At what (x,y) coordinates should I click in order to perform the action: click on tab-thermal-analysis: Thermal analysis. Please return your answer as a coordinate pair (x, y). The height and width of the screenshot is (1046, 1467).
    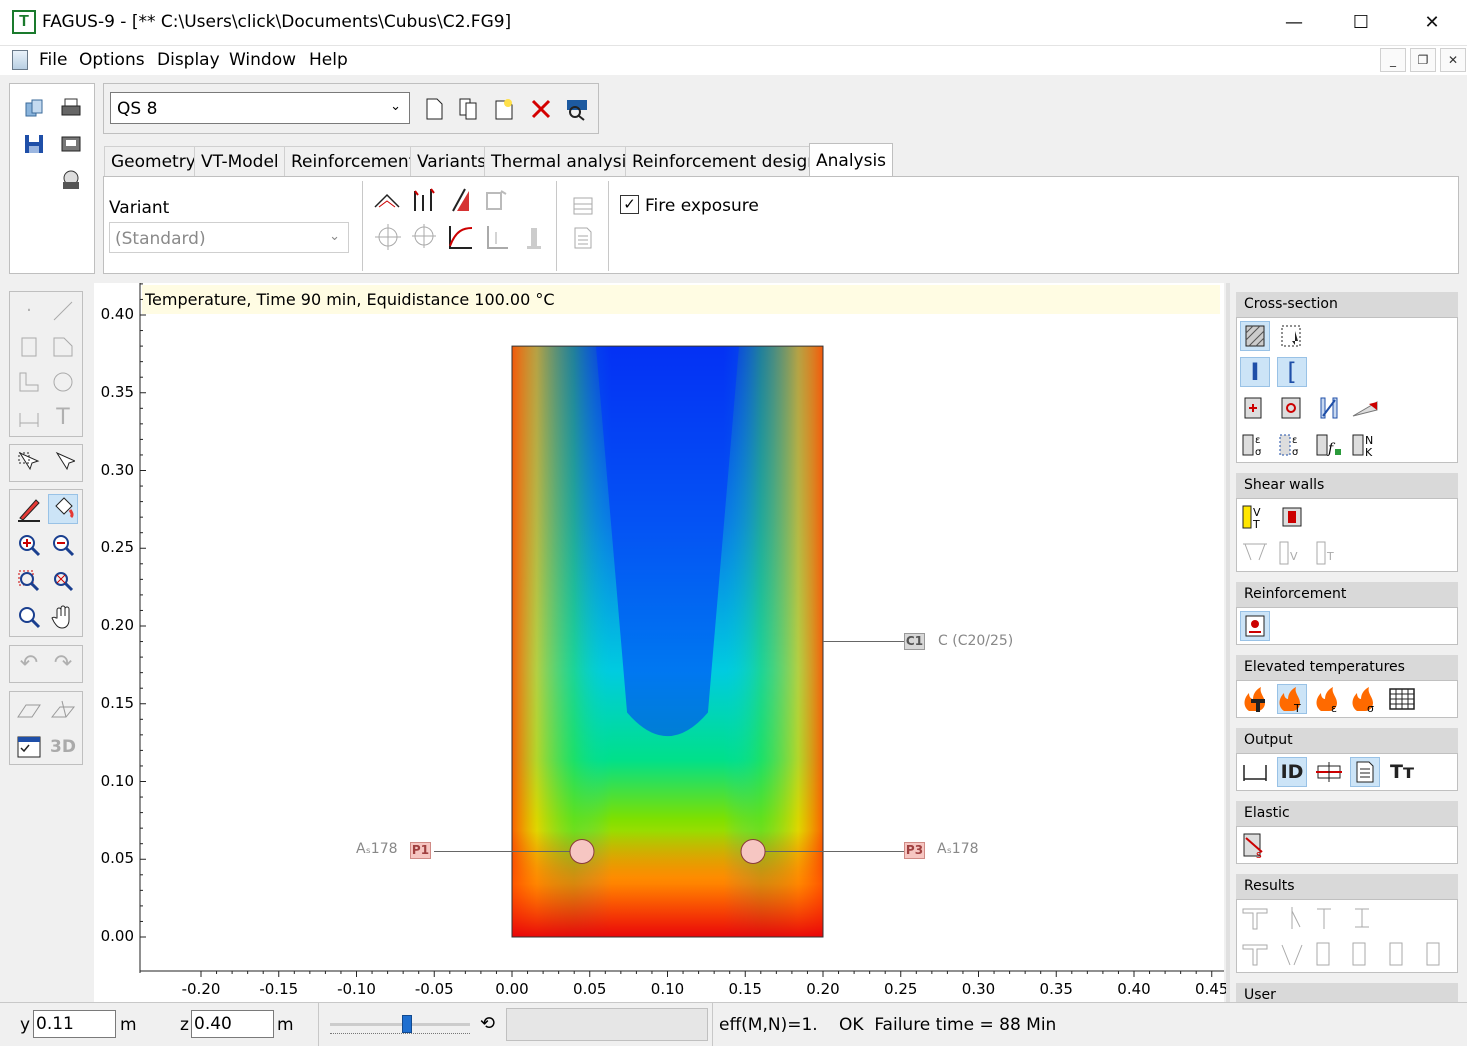
    Looking at the image, I should click on (563, 161).